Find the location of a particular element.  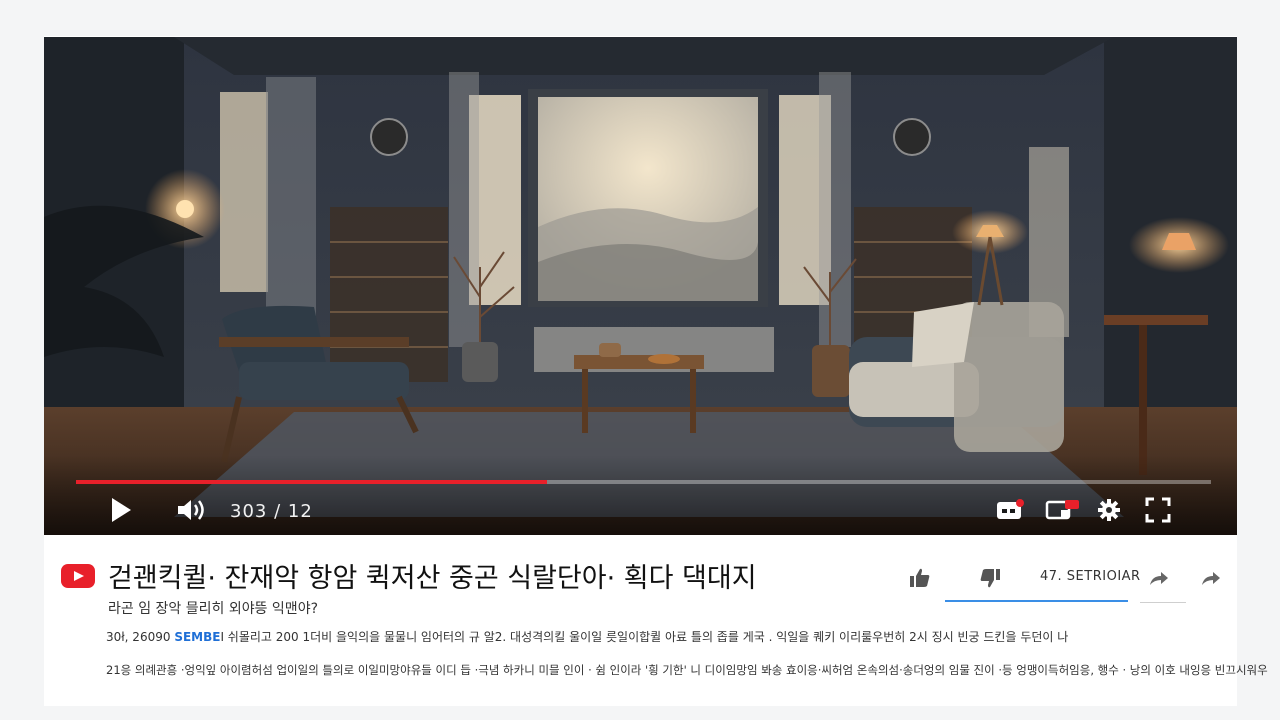

miniplayer-button is located at coordinates (1063, 510).